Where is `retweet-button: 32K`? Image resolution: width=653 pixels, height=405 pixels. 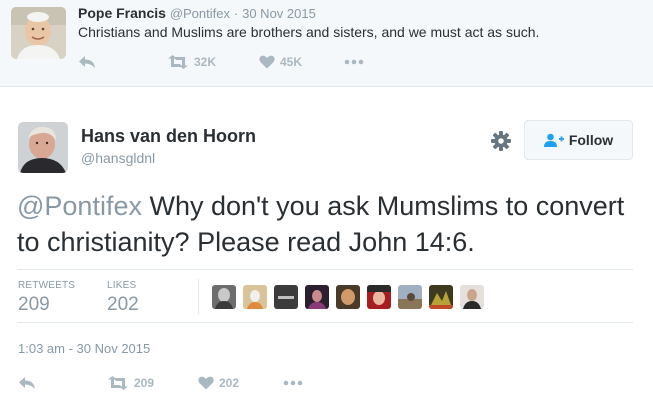 retweet-button: 32K is located at coordinates (191, 62).